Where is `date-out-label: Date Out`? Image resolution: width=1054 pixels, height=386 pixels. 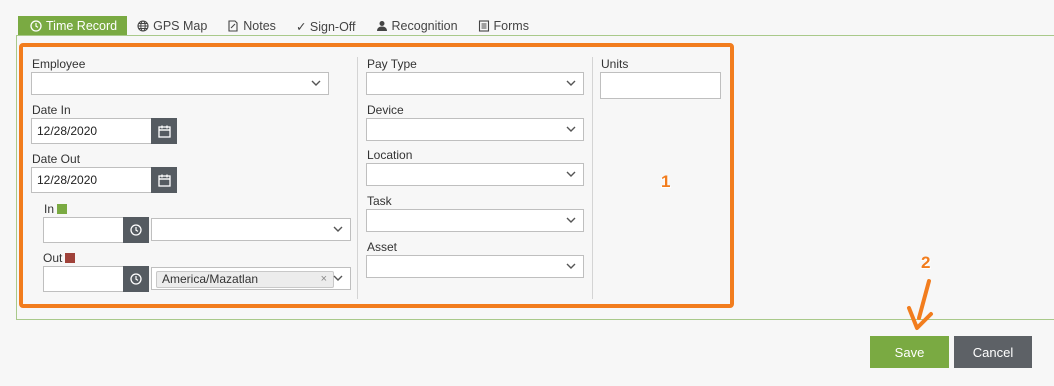 date-out-label: Date Out is located at coordinates (56, 159).